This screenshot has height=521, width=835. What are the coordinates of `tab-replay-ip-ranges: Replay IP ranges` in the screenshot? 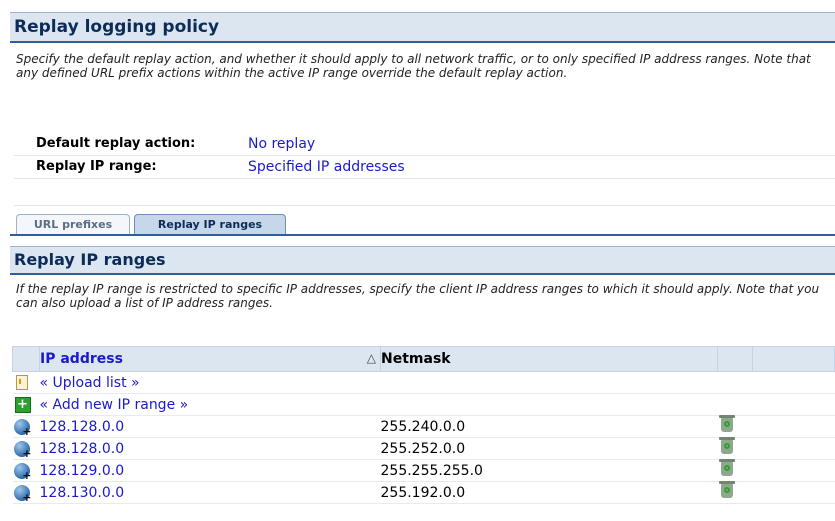 It's located at (210, 224).